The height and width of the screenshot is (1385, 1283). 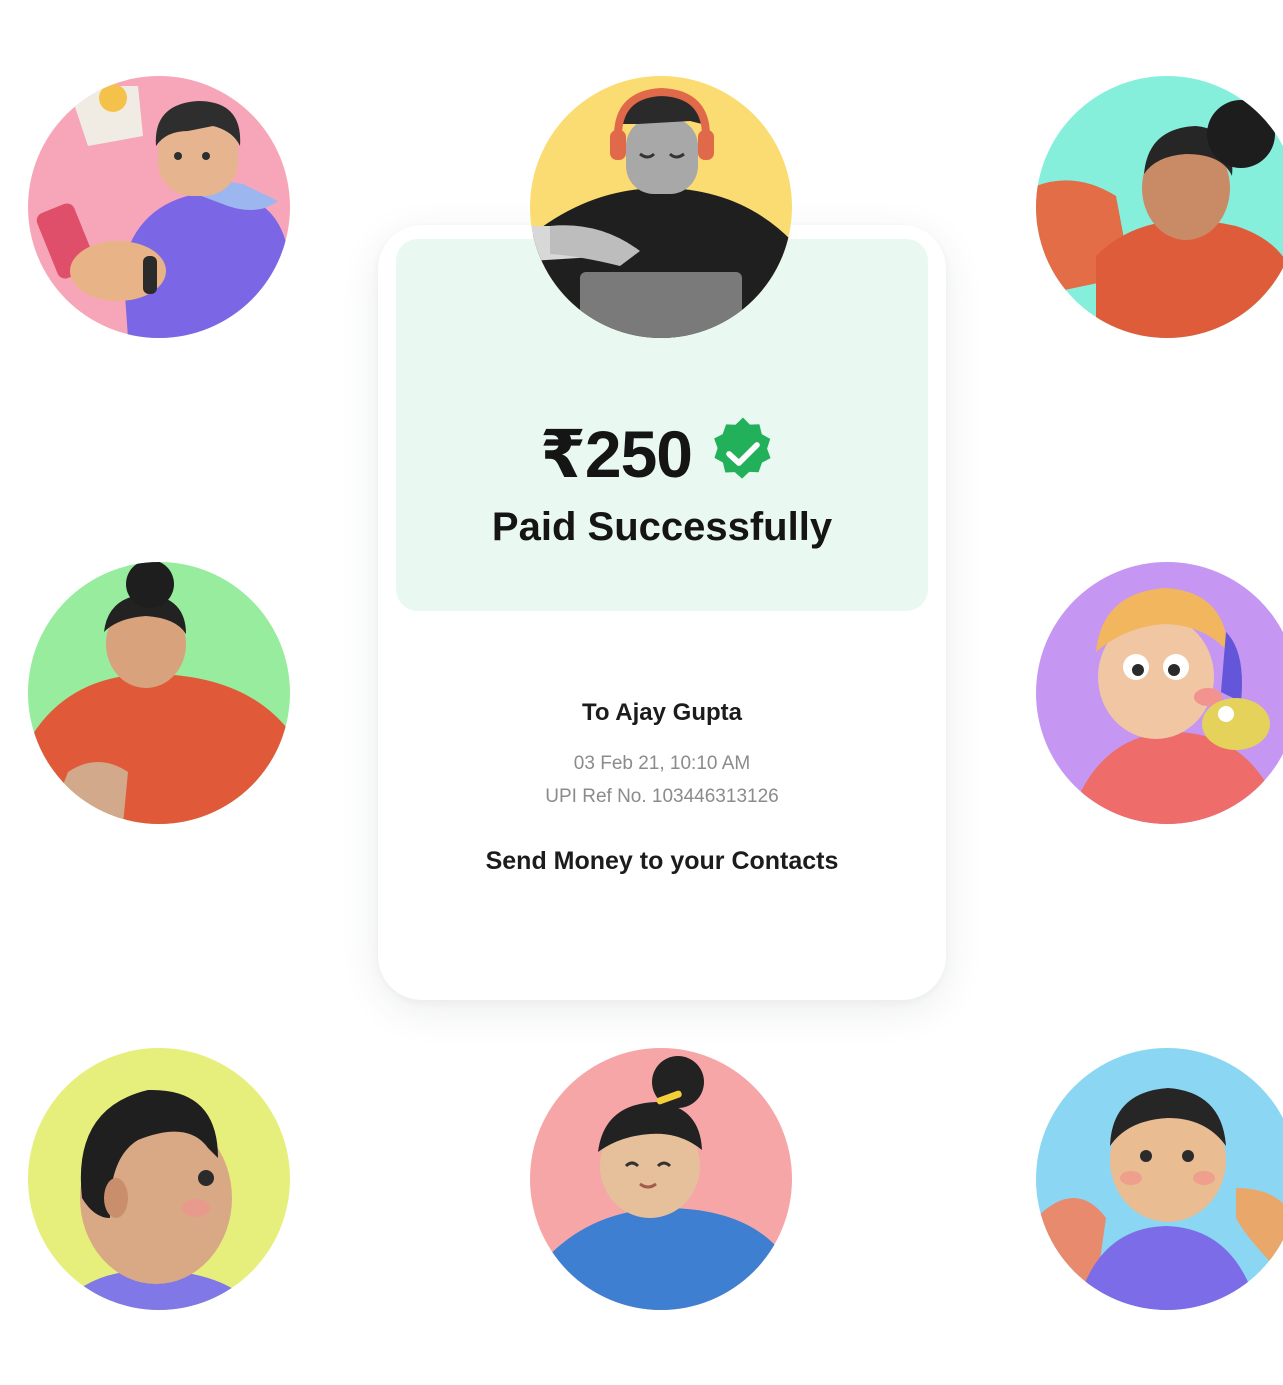 What do you see at coordinates (661, 712) in the screenshot?
I see `recipient-name: To Ajay Gupta` at bounding box center [661, 712].